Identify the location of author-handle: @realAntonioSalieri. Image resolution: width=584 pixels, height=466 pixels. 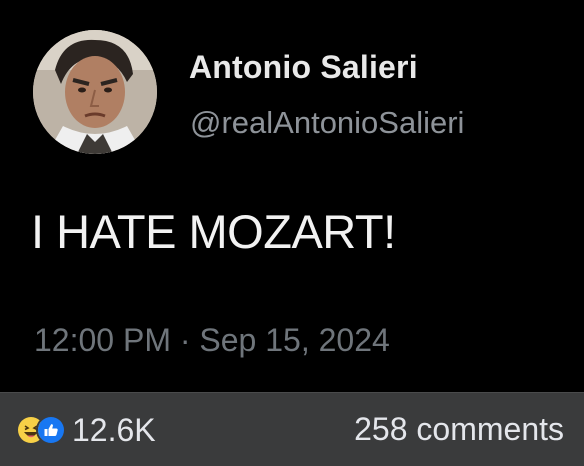
(327, 123).